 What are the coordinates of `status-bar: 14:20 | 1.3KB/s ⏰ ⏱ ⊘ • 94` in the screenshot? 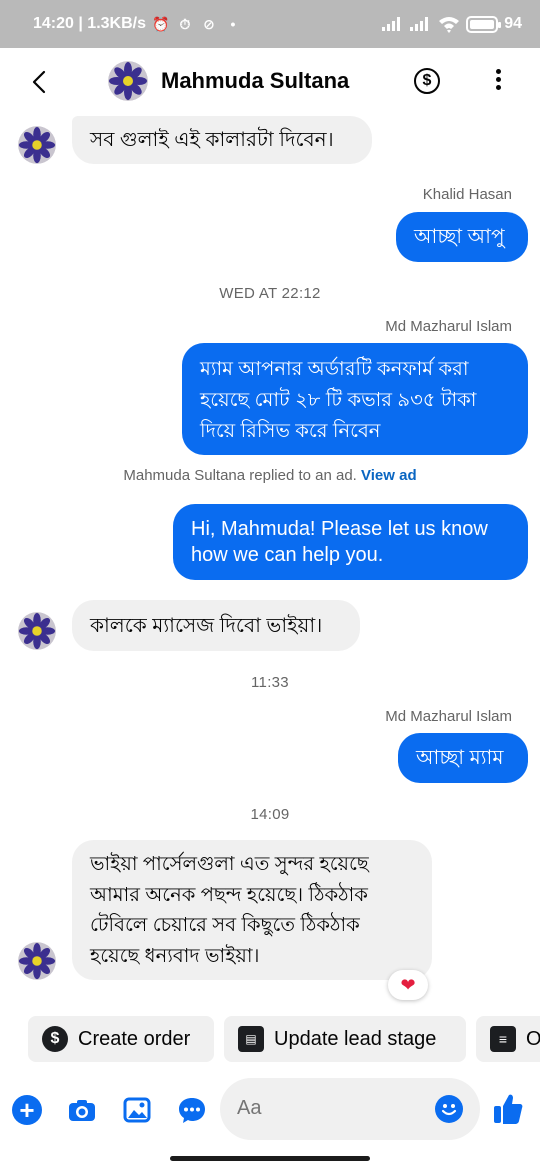 It's located at (270, 24).